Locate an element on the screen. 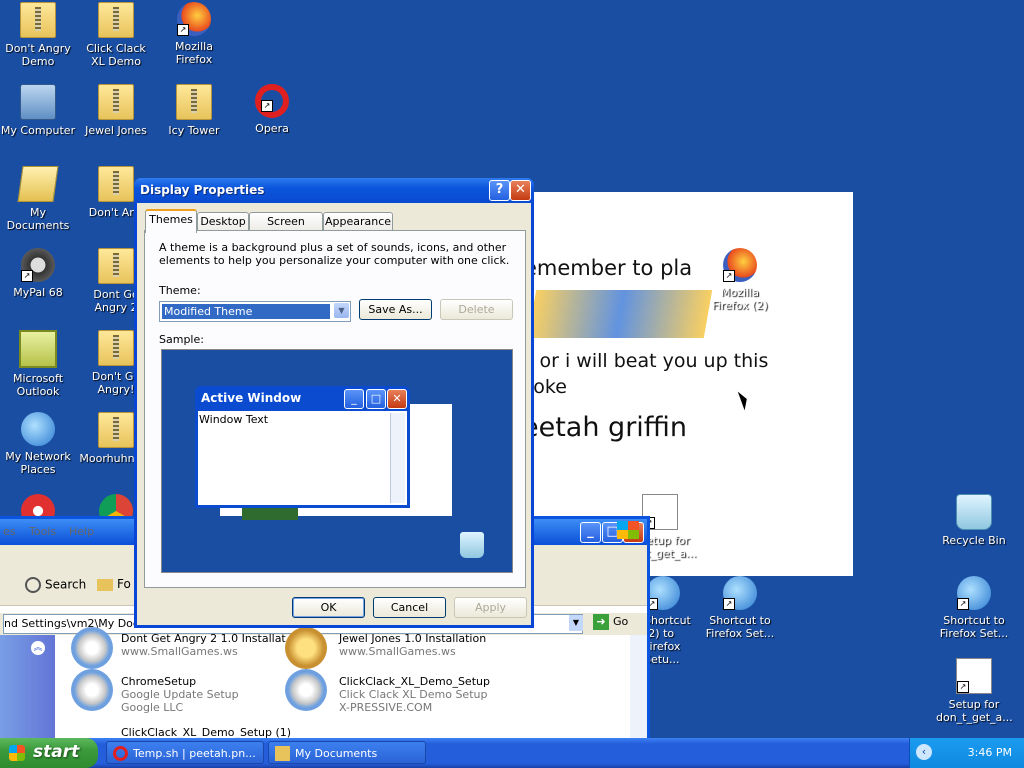 This screenshot has height=768, width=1024. delete-button: Delete is located at coordinates (476, 309).